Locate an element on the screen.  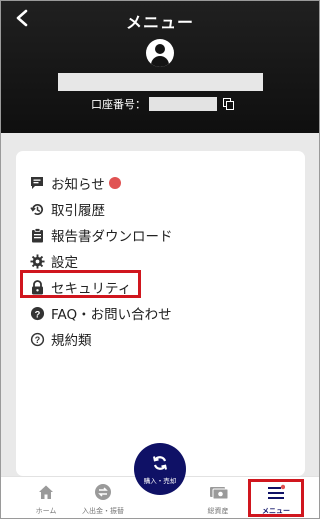
copy-icon is located at coordinates (229, 104).